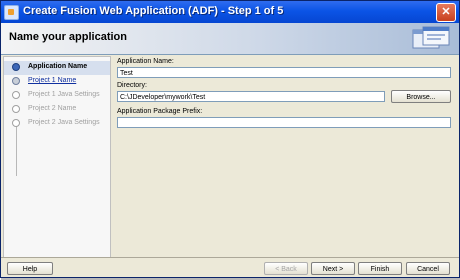 The image size is (460, 280). What do you see at coordinates (30, 268) in the screenshot?
I see `help-button: Help` at bounding box center [30, 268].